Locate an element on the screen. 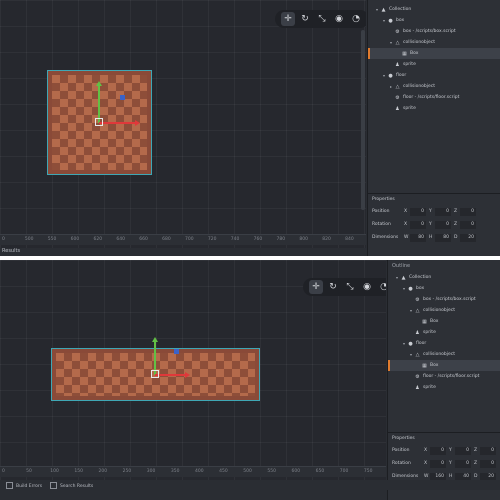 This screenshot has width=500, height=500. ruler-tick-label: 760 is located at coordinates (258, 239).